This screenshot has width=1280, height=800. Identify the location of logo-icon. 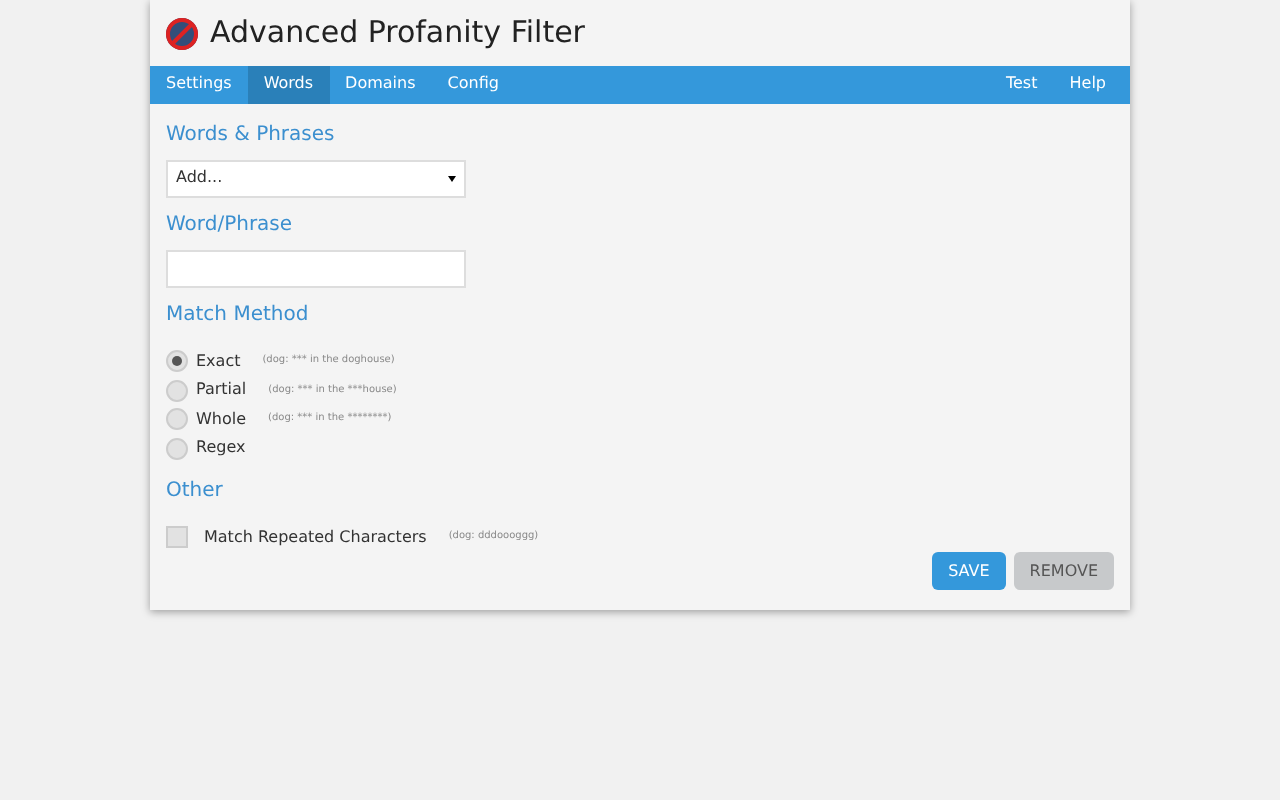
(182, 33).